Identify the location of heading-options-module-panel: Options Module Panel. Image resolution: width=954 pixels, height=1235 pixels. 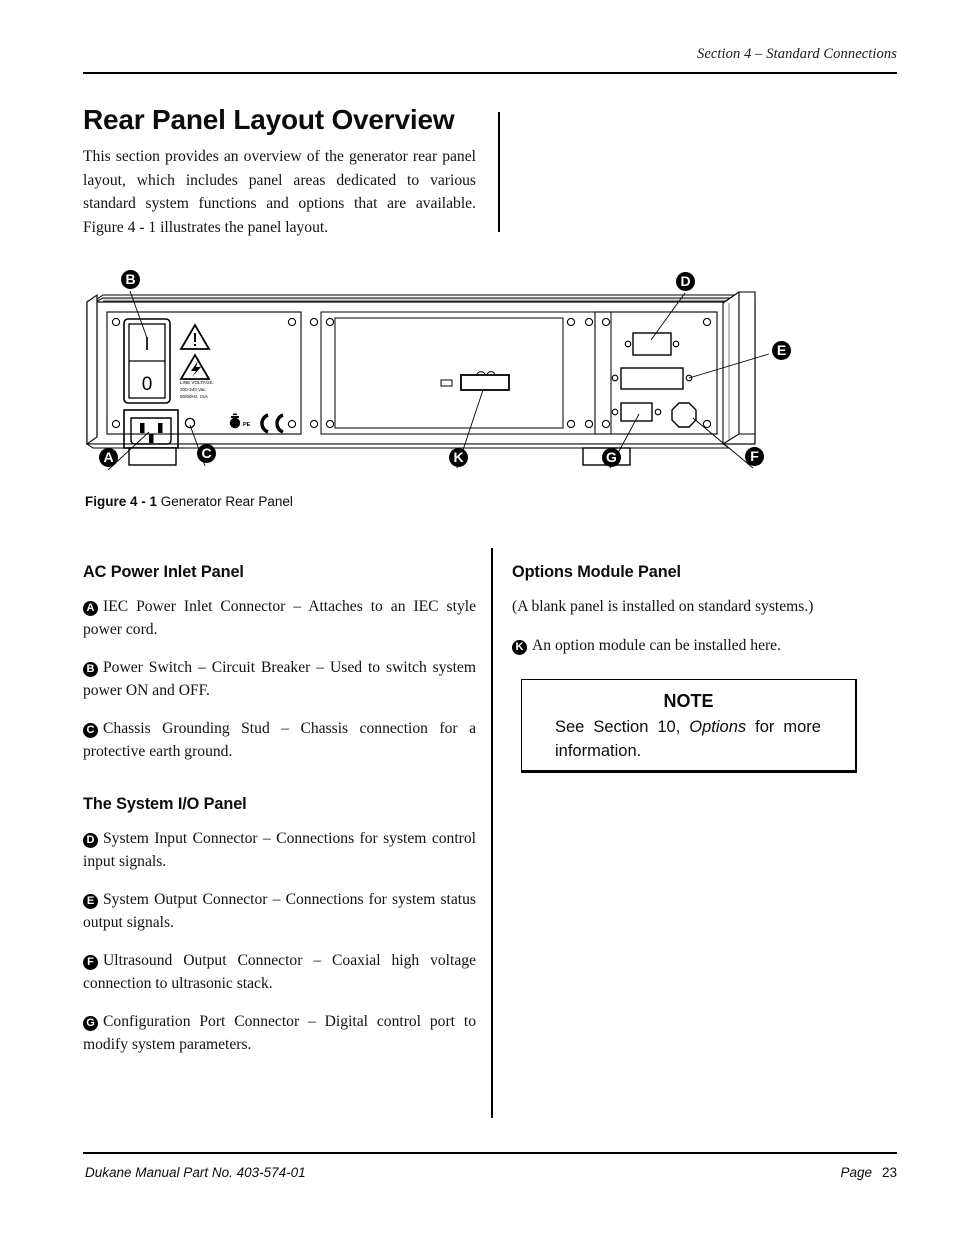
(596, 572).